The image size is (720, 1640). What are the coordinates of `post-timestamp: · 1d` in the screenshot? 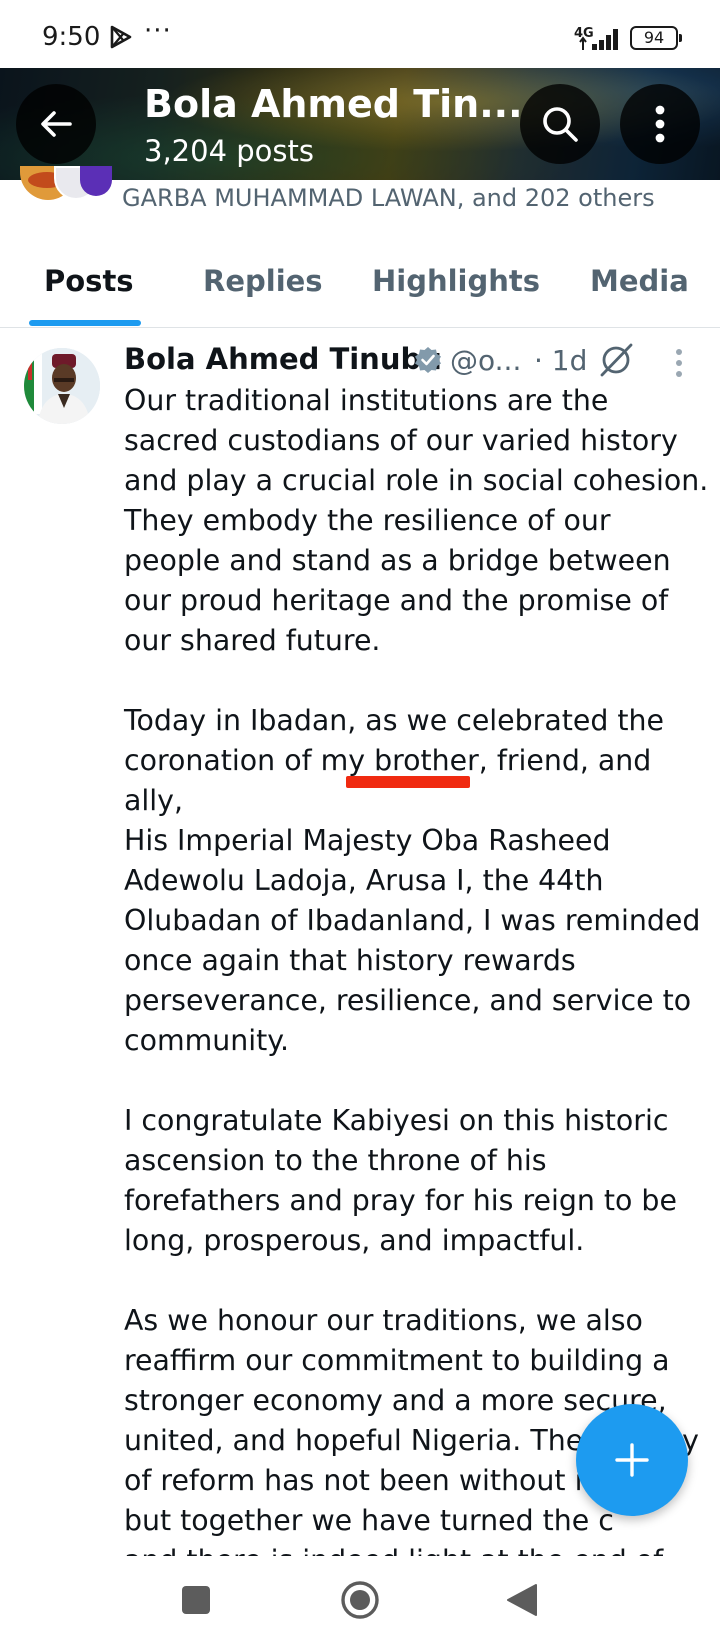 It's located at (560, 360).